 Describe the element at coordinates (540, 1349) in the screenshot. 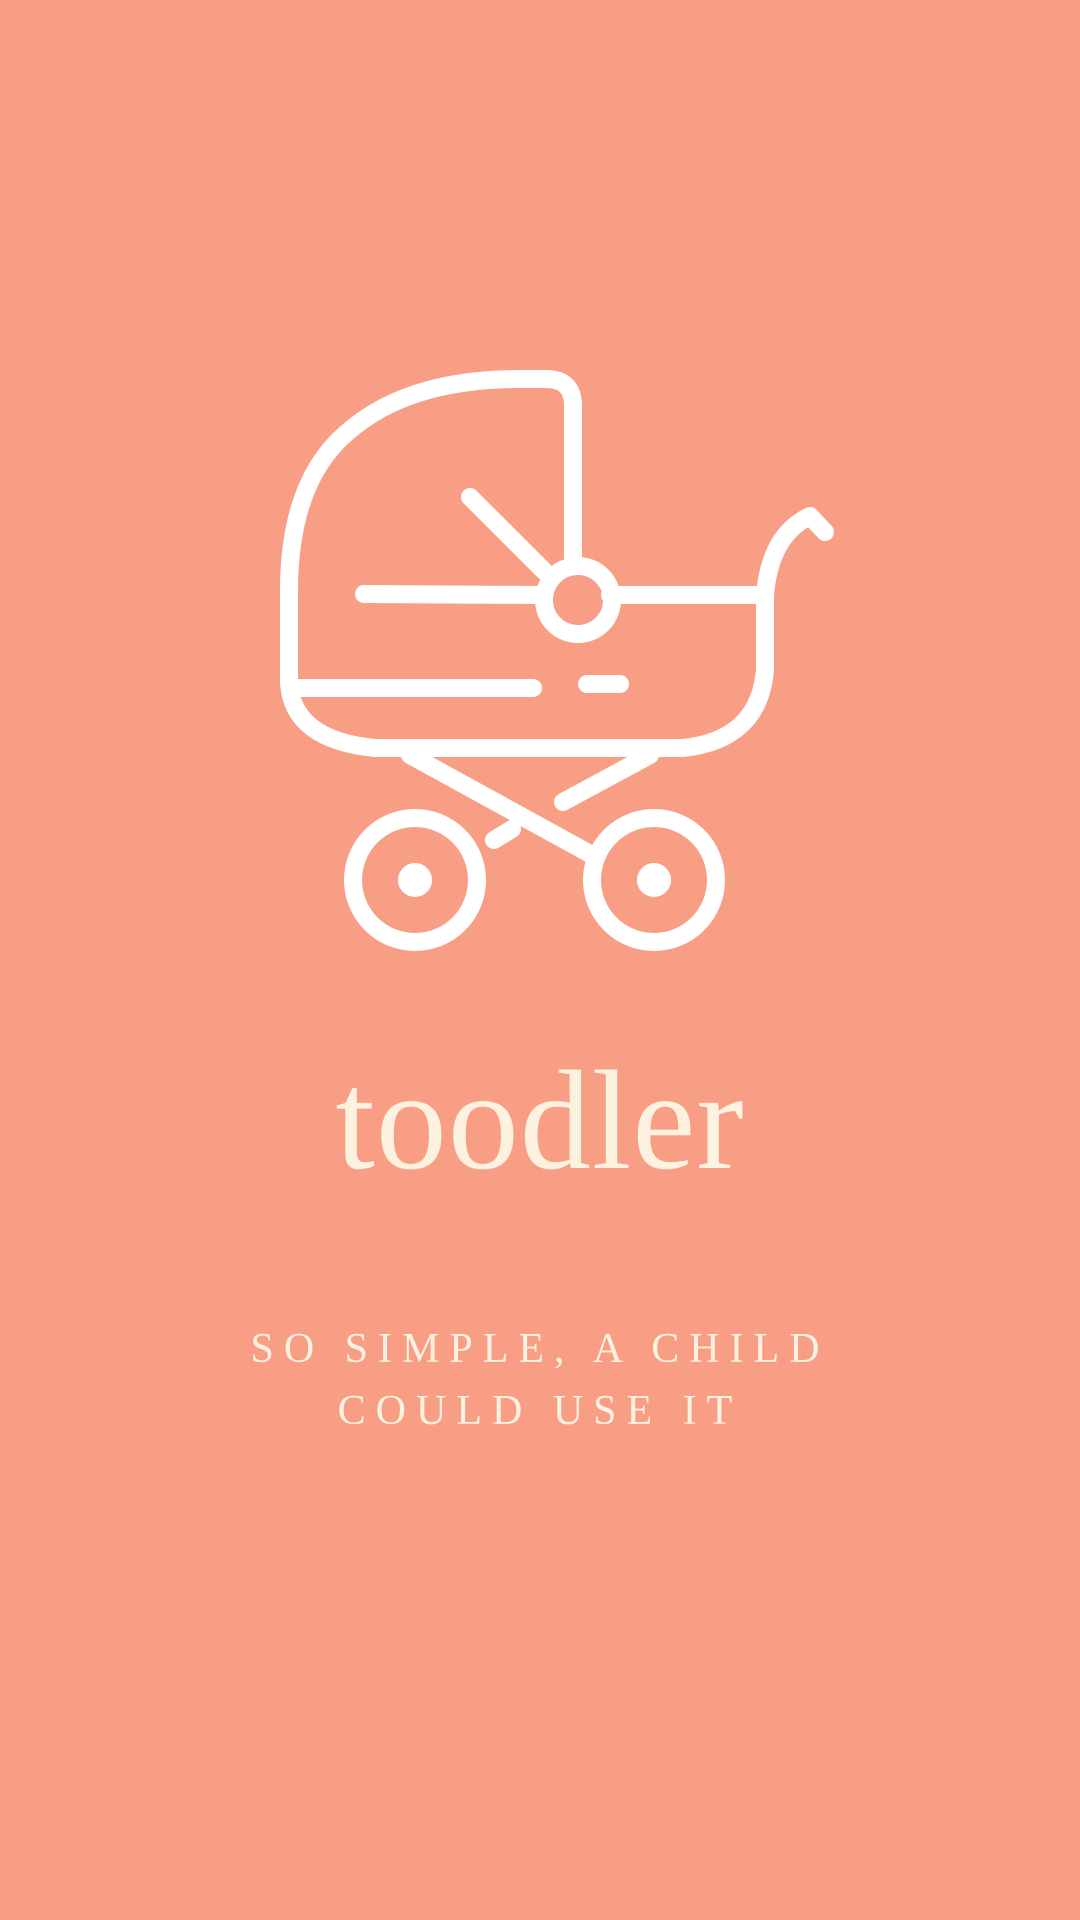

I see `tagline-line-1: SO SIMPLE, A CHILD` at that location.